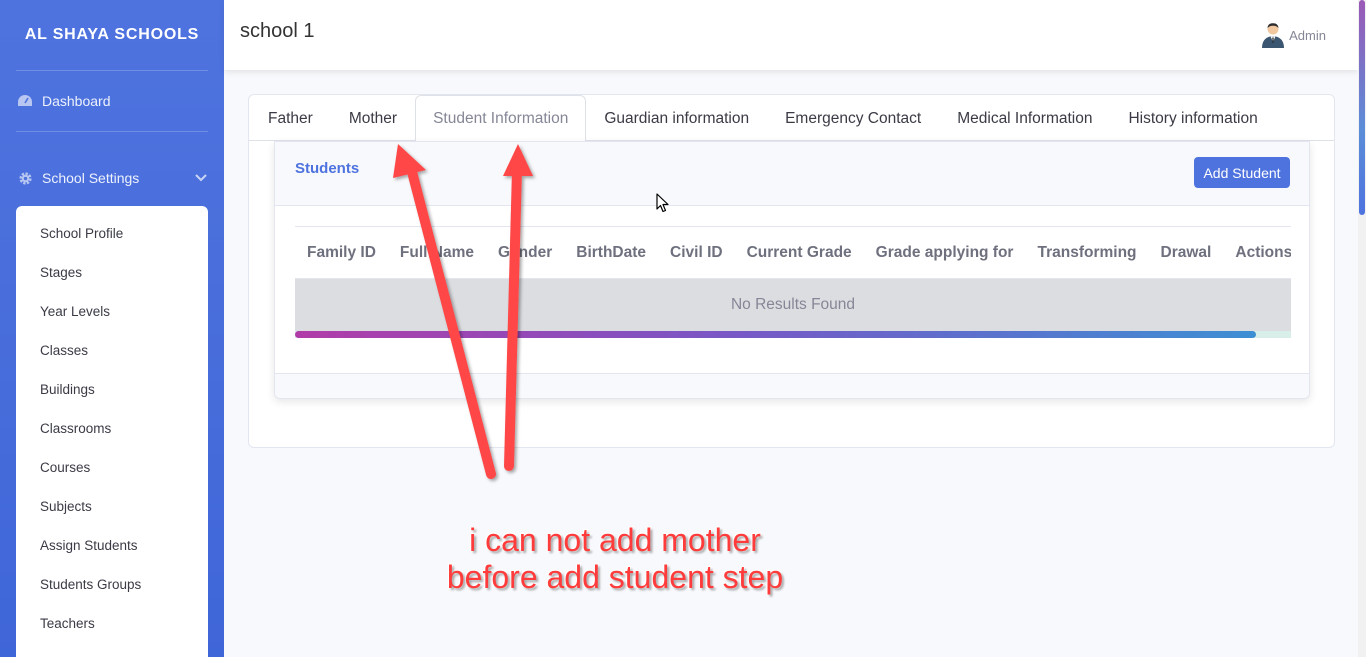 The image size is (1366, 657). What do you see at coordinates (201, 178) in the screenshot?
I see `chevron-down-icon` at bounding box center [201, 178].